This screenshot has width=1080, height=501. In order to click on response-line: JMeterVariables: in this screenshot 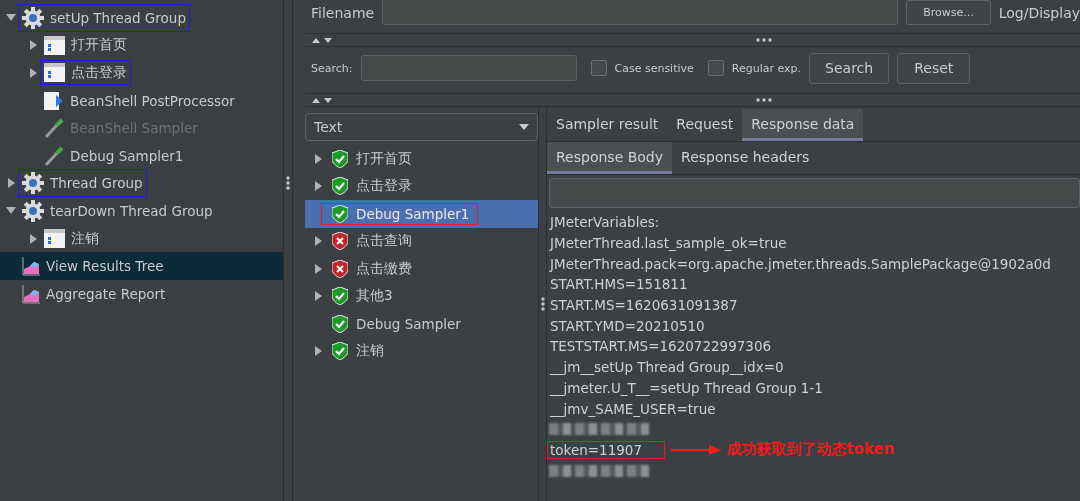, I will do `click(604, 222)`.